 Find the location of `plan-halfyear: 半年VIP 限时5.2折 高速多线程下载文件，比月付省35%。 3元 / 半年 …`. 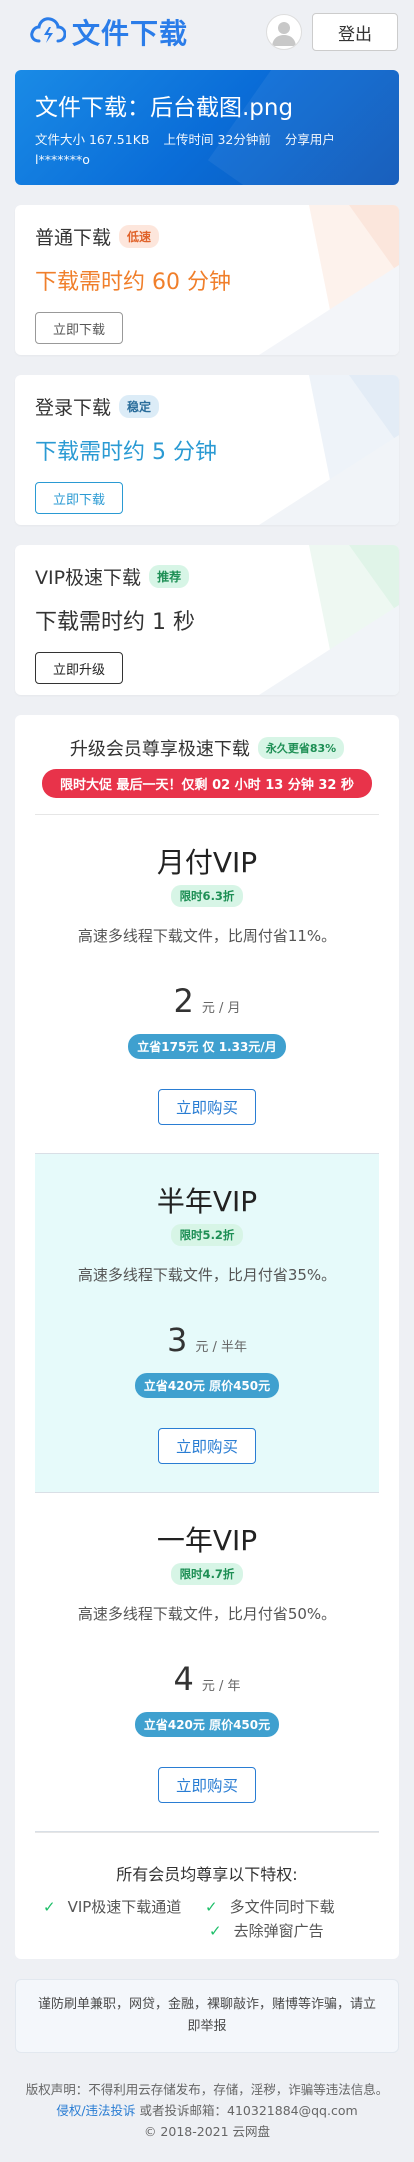

plan-halfyear: 半年VIP 限时5.2折 高速多线程下载文件，比月付省35%。 3元 / 半年 … is located at coordinates (207, 1323).